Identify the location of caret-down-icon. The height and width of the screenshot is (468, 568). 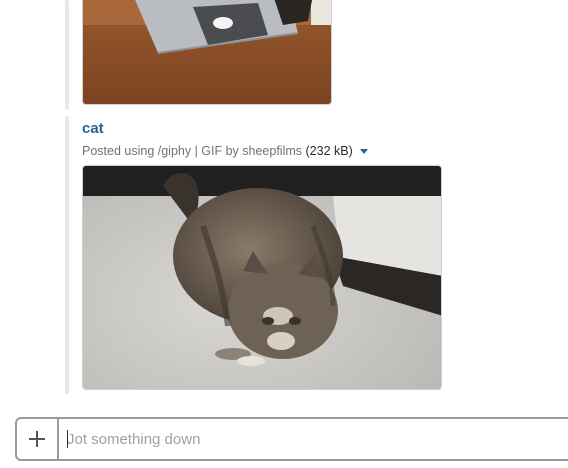
(364, 152).